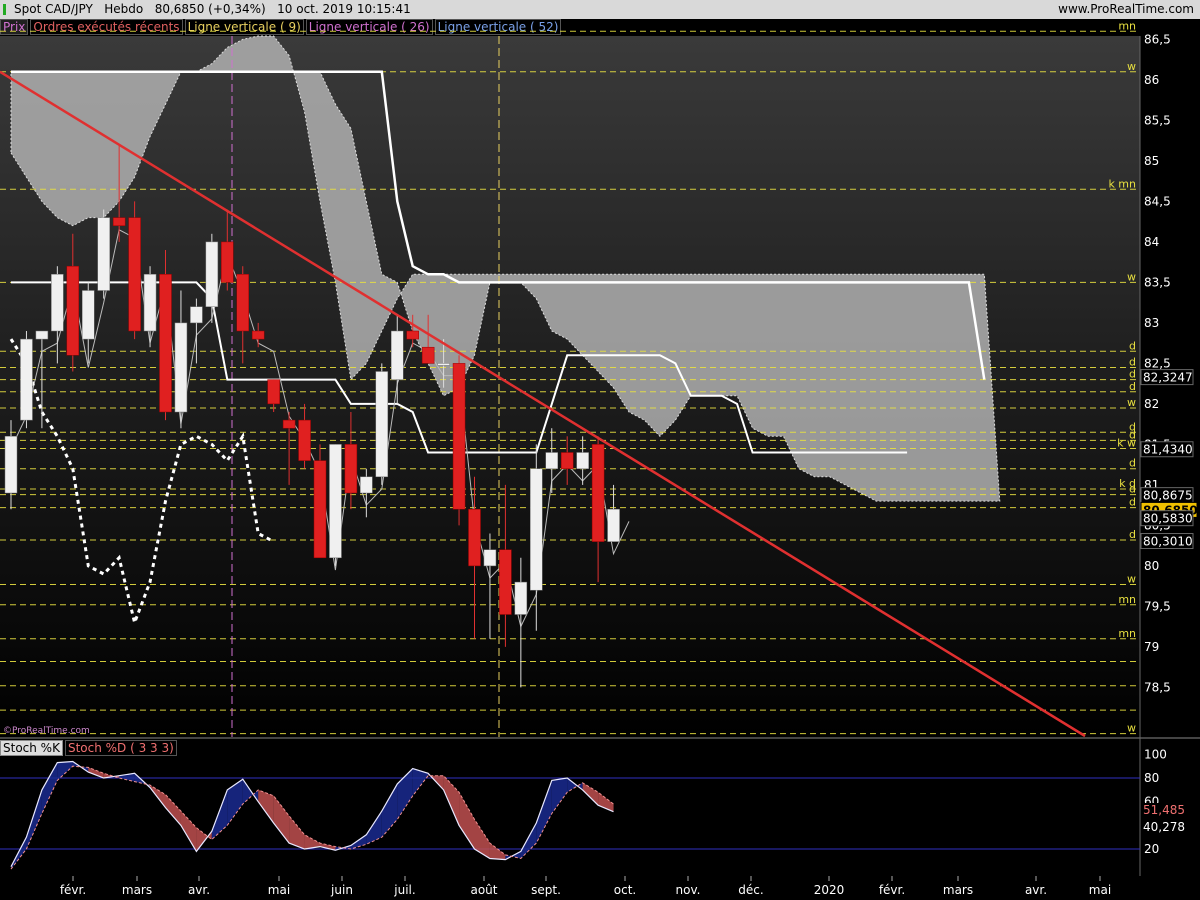 The width and height of the screenshot is (1200, 900). I want to click on level-tag: k w, so click(1126, 442).